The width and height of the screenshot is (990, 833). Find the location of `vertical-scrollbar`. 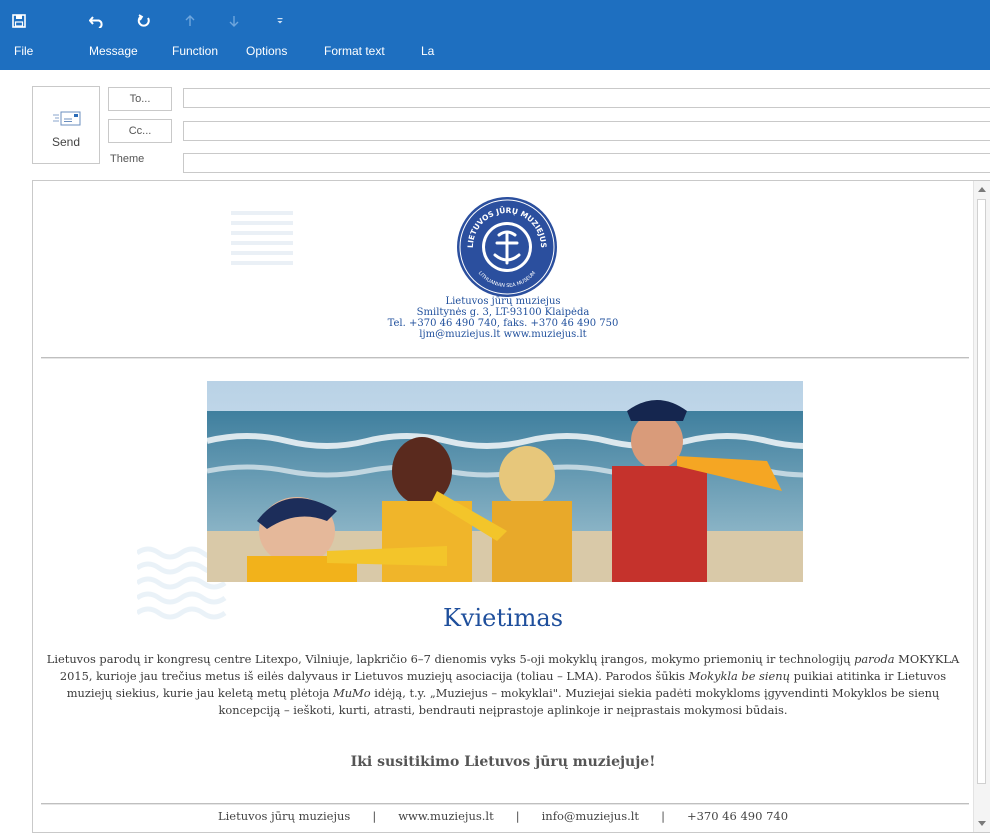

vertical-scrollbar is located at coordinates (981, 506).